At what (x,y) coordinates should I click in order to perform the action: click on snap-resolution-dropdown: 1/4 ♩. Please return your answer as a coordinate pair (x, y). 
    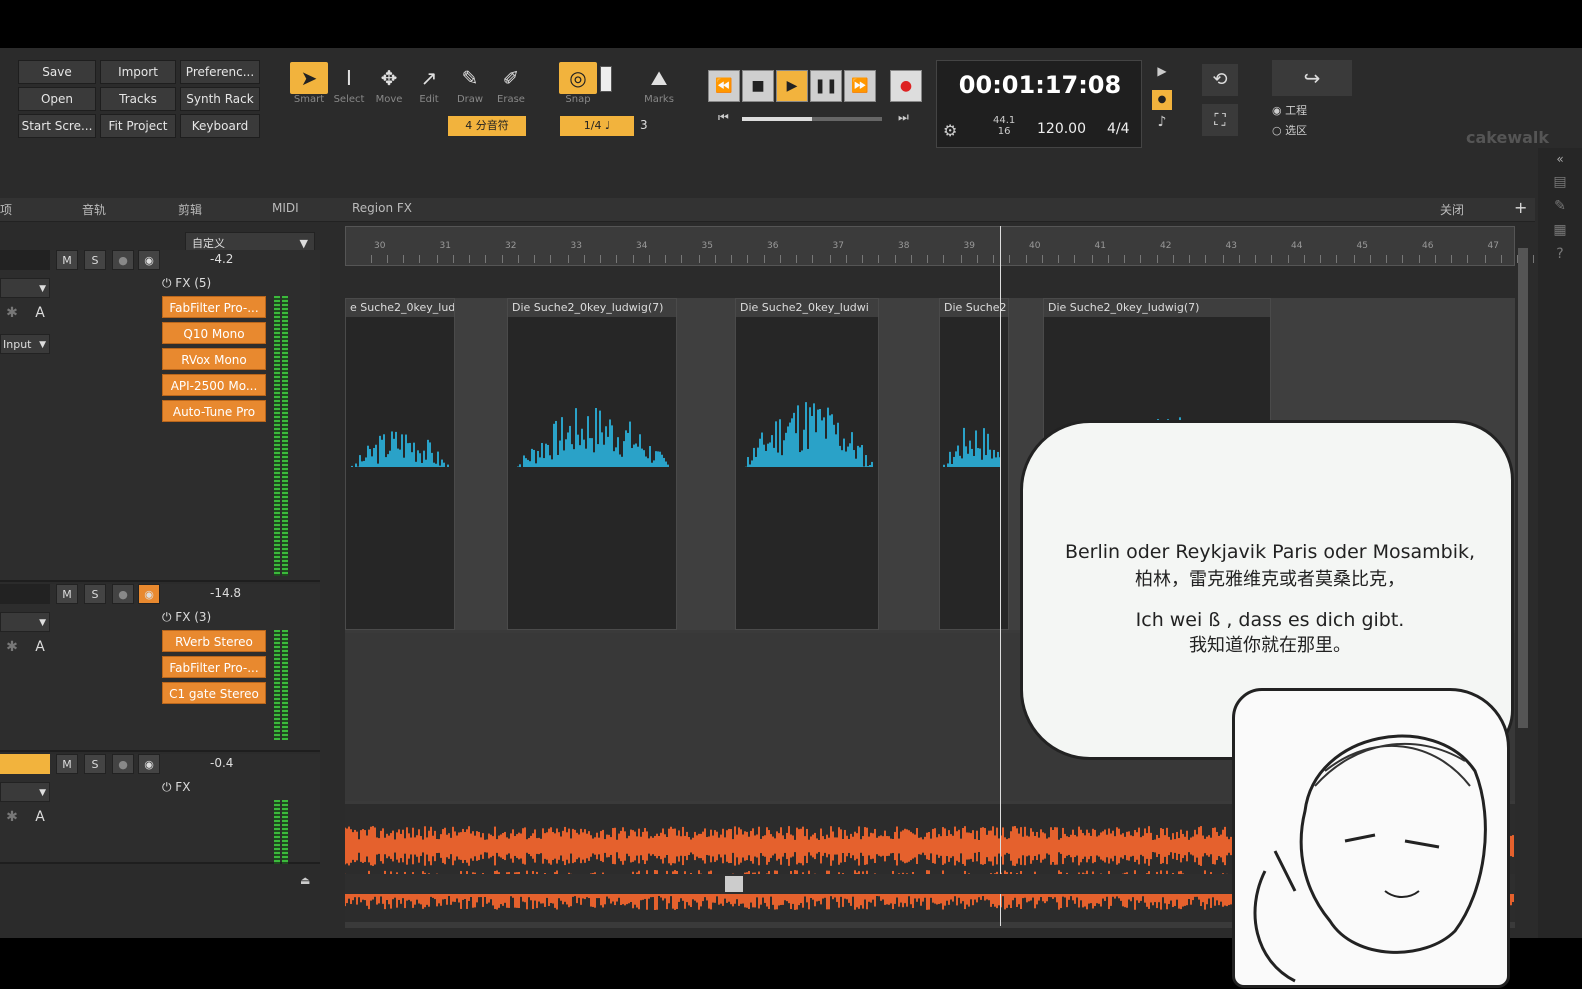
    Looking at the image, I should click on (597, 126).